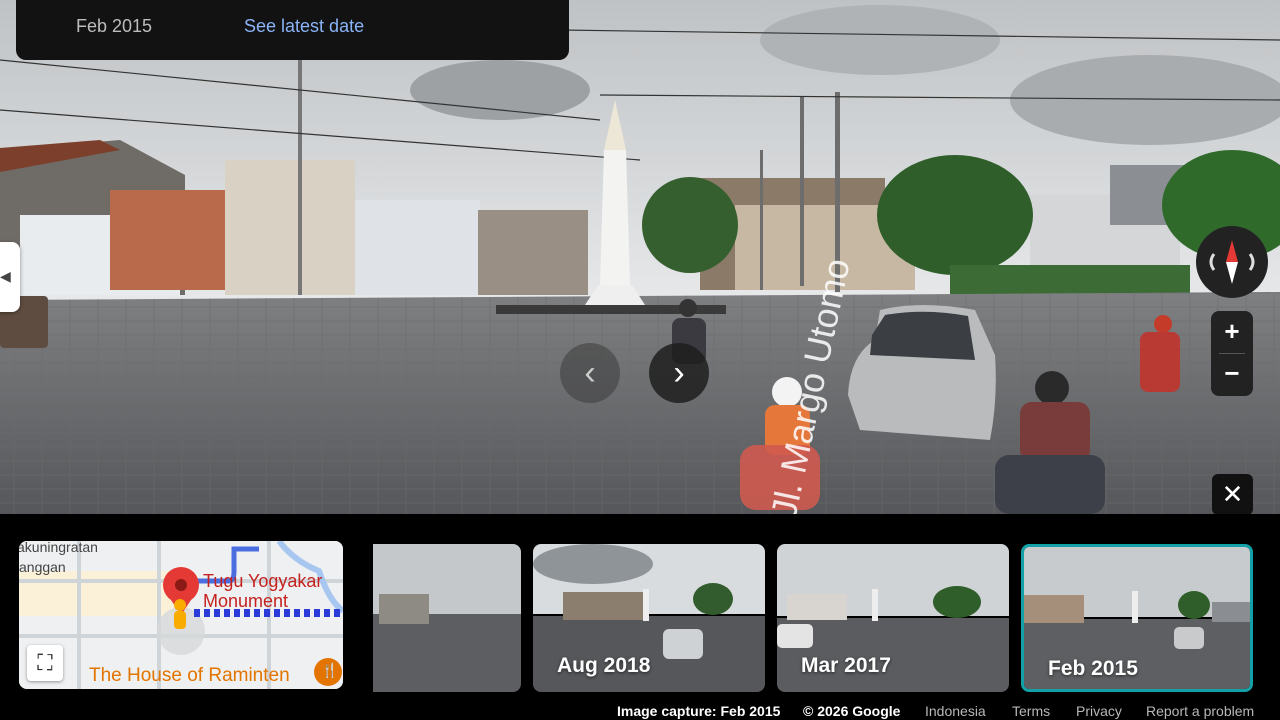 The height and width of the screenshot is (720, 1280). What do you see at coordinates (1031, 711) in the screenshot?
I see `terms-link: Terms` at bounding box center [1031, 711].